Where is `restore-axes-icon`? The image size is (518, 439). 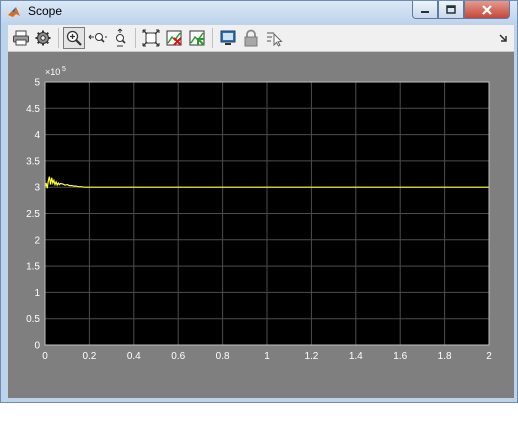
restore-axes-icon is located at coordinates (197, 38).